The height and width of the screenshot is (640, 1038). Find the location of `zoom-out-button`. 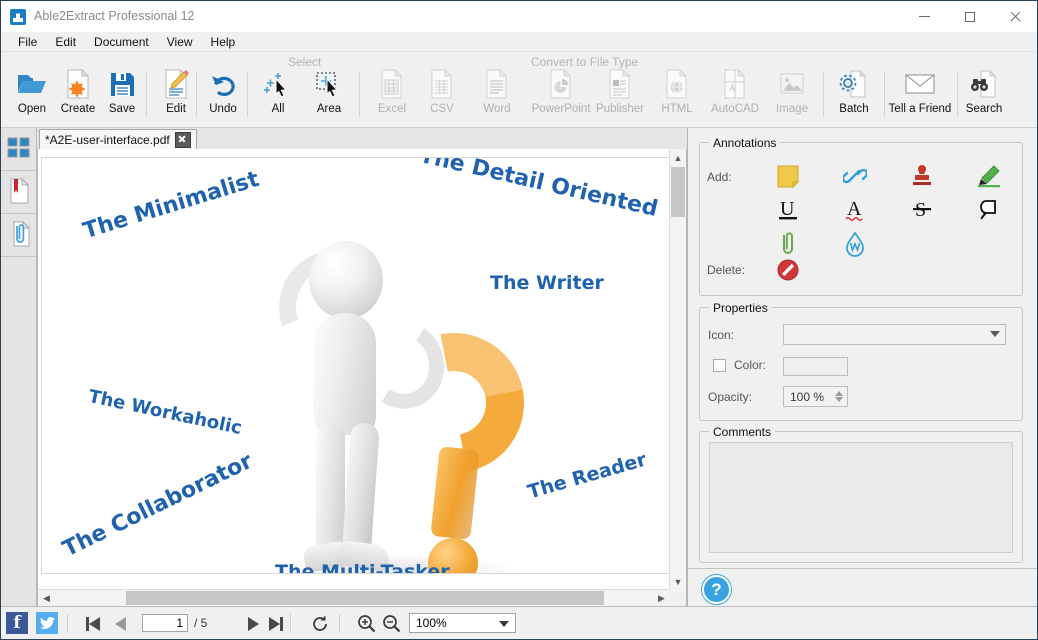

zoom-out-button is located at coordinates (391, 624).